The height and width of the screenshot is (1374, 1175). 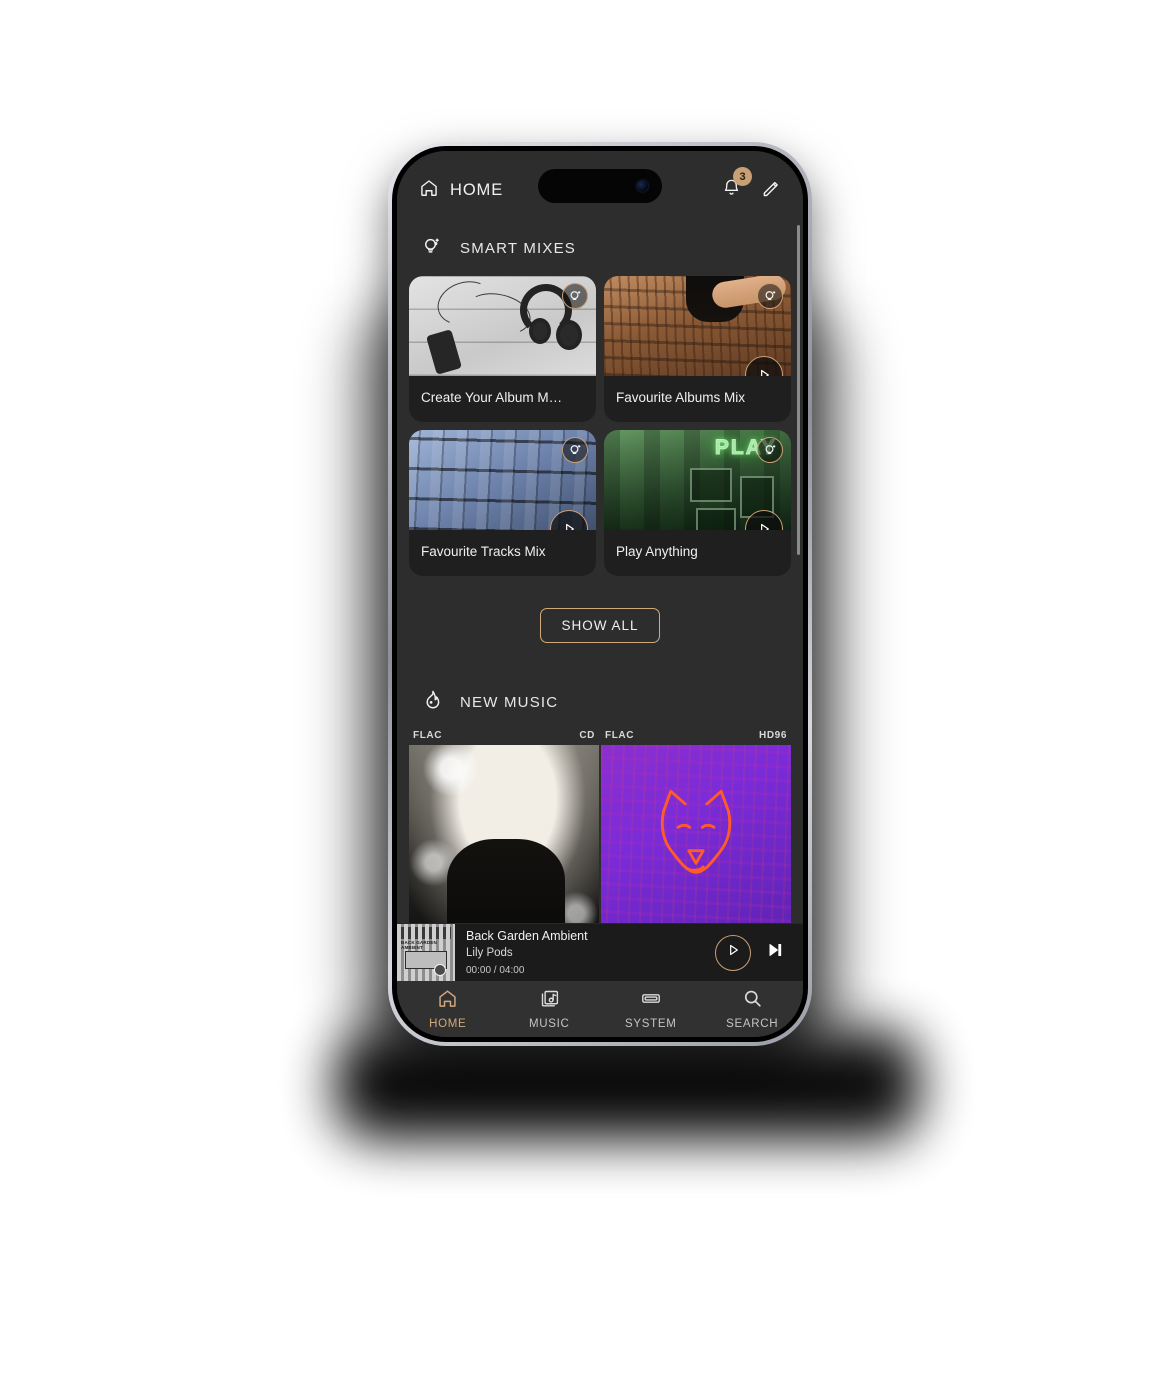 I want to click on new-music-title: NEW MUSIC, so click(x=509, y=702).